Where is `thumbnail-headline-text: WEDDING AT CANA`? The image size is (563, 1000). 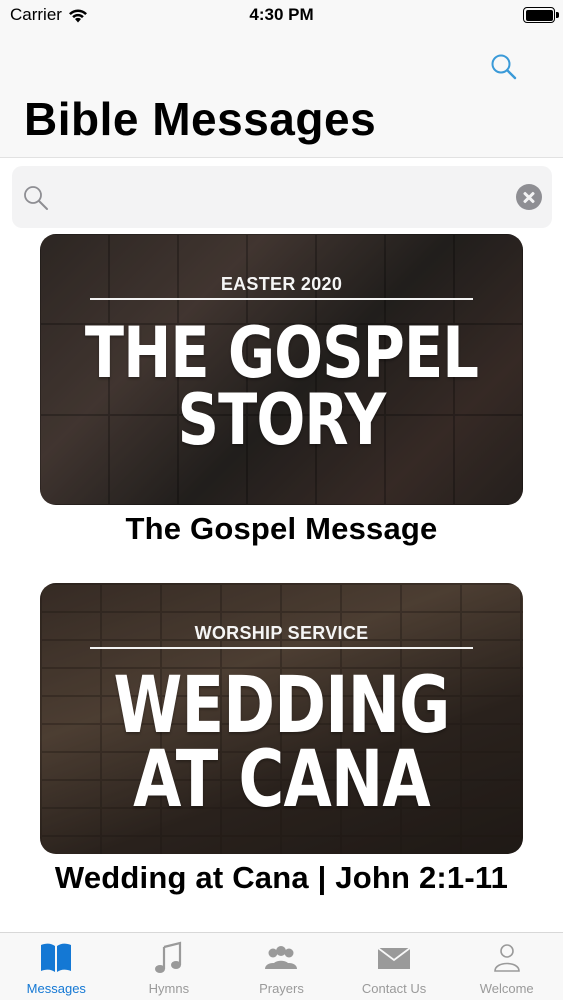 thumbnail-headline-text: WEDDING AT CANA is located at coordinates (281, 743).